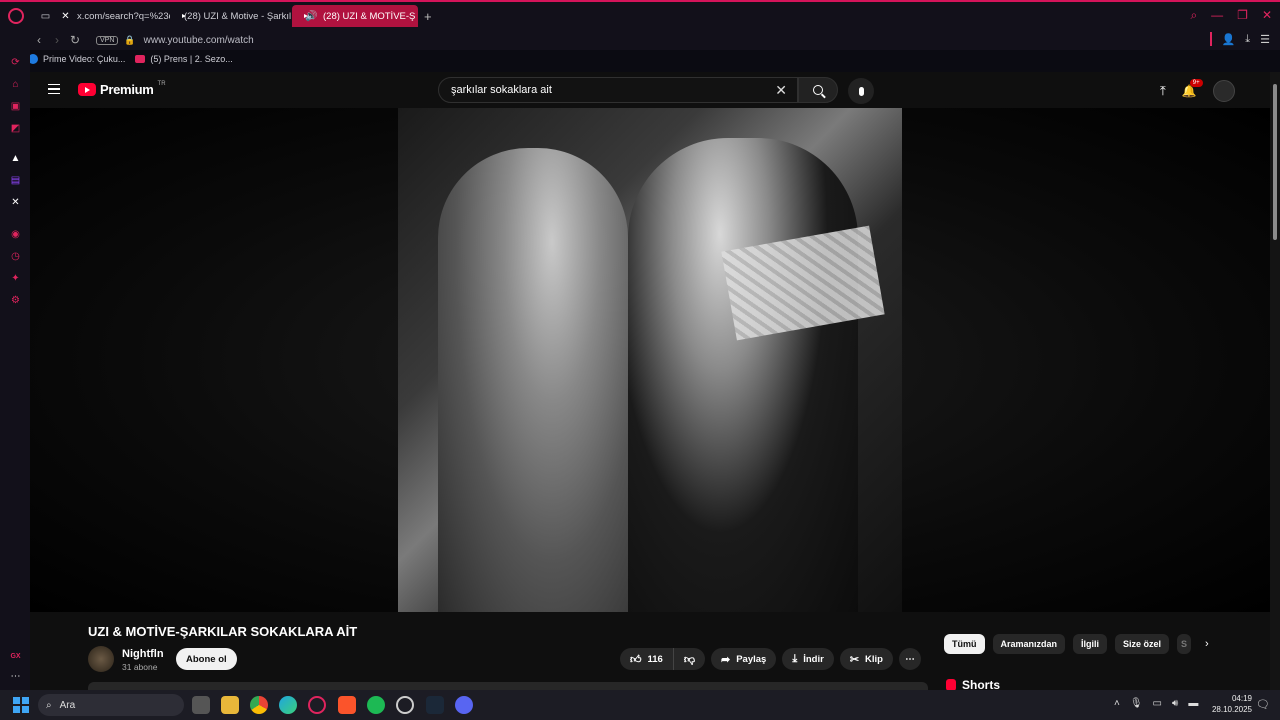 The image size is (1280, 720). What do you see at coordinates (1275, 162) in the screenshot?
I see `scrollbar-thumb` at bounding box center [1275, 162].